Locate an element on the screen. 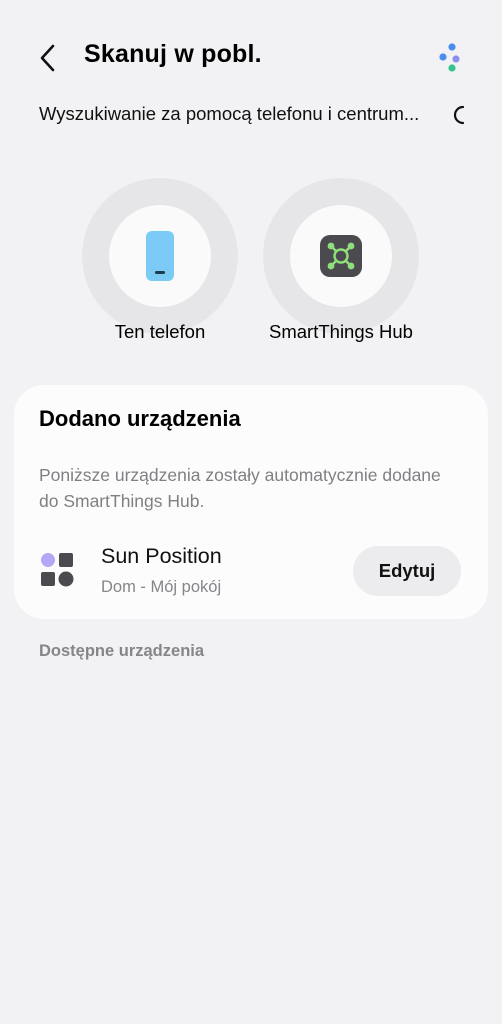 The height and width of the screenshot is (1024, 502). more-options-dots-icon is located at coordinates (449, 57).